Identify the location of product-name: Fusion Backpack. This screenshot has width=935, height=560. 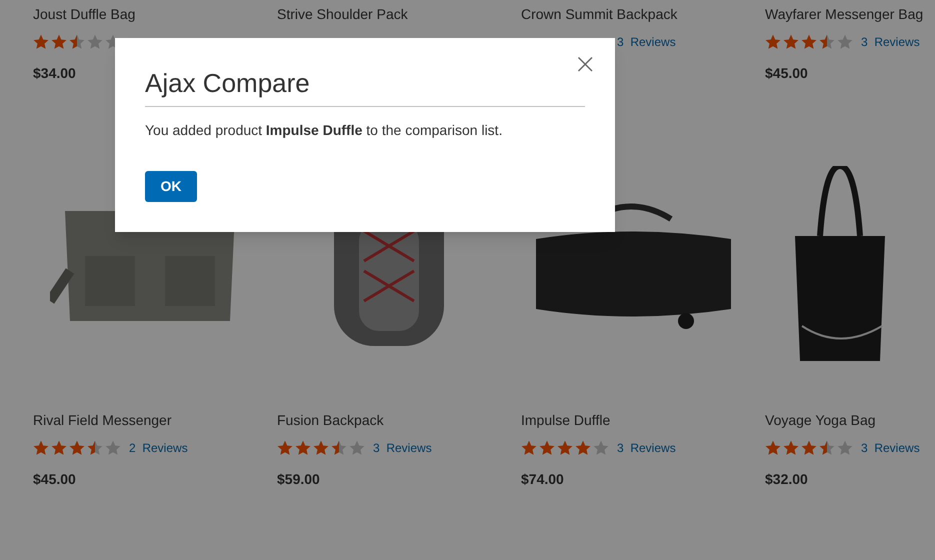
(399, 420).